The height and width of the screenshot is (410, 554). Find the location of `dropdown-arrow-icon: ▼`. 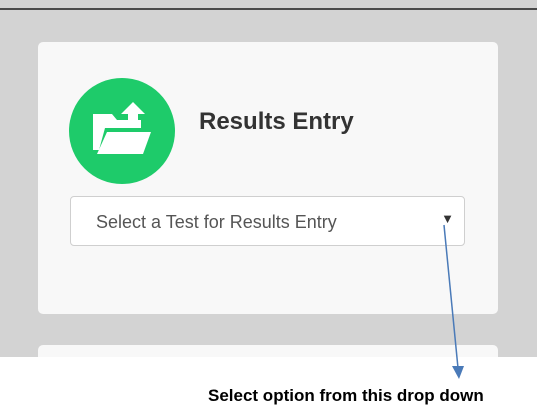

dropdown-arrow-icon: ▼ is located at coordinates (447, 218).